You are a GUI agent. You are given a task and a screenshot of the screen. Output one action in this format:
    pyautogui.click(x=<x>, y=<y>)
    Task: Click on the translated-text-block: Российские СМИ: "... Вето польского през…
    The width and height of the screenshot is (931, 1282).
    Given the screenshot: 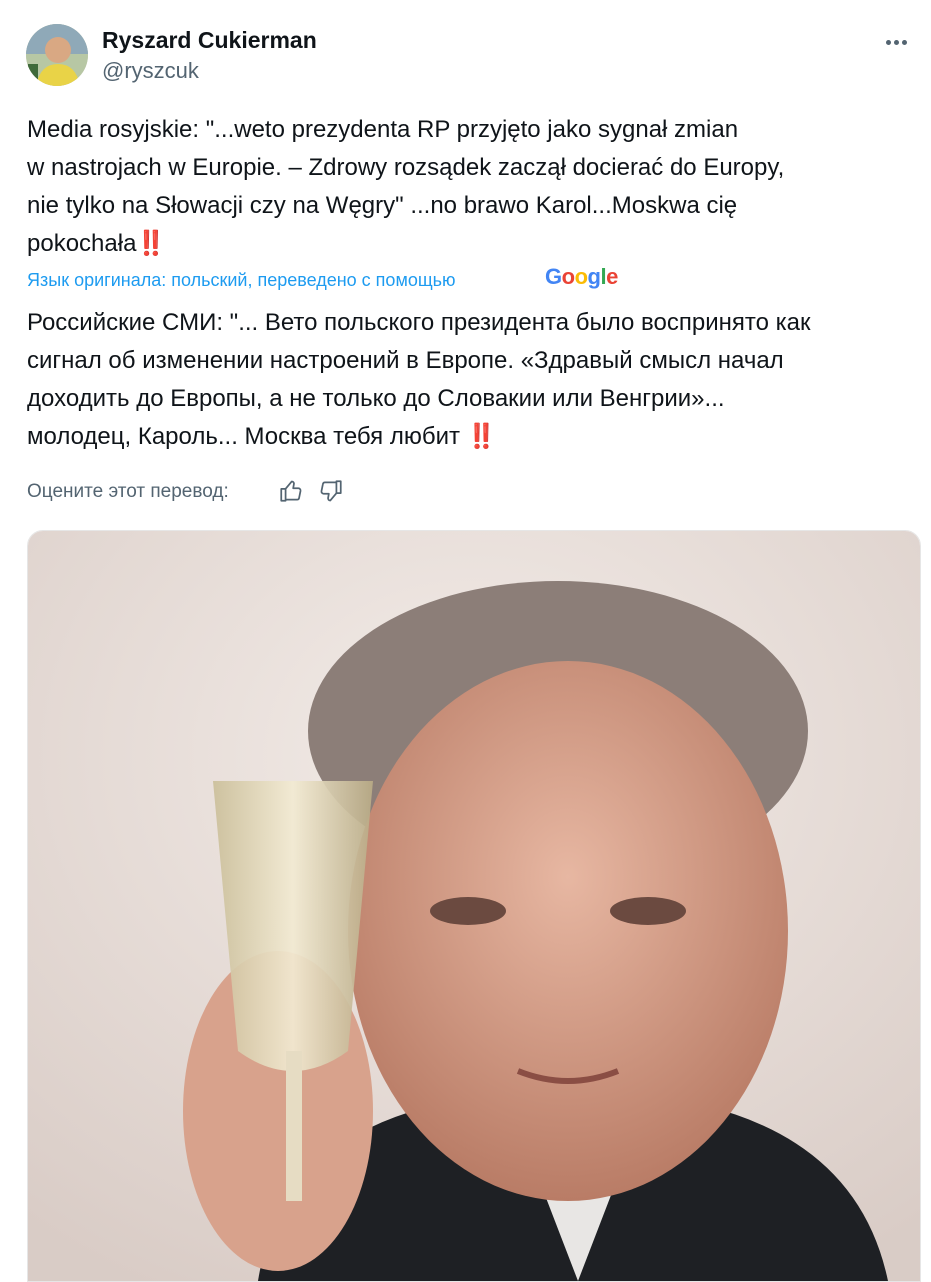 What is the action you would take?
    pyautogui.click(x=472, y=380)
    